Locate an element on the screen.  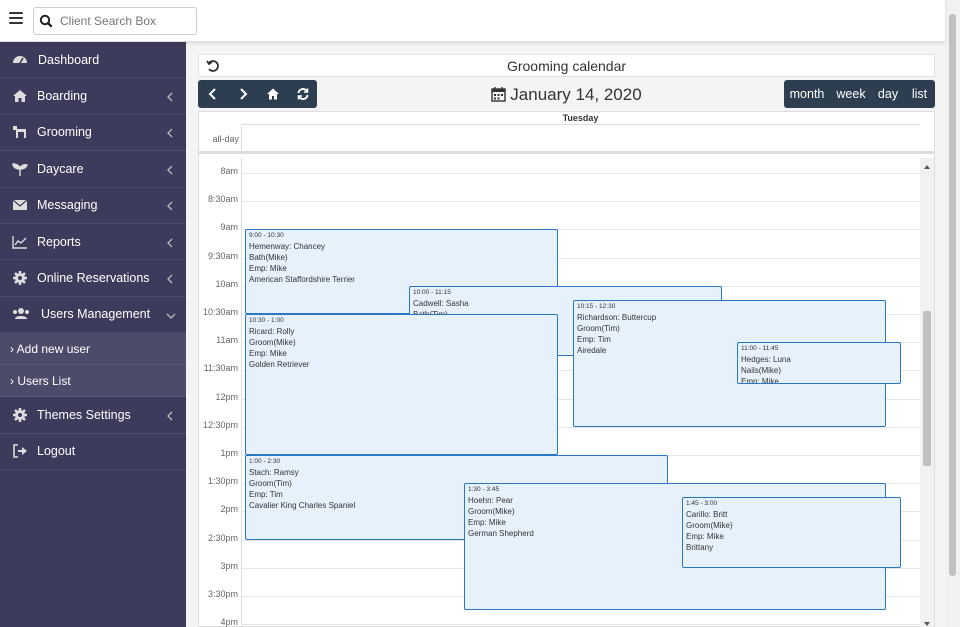
event-detail-line: Nails(Mike) is located at coordinates (761, 371).